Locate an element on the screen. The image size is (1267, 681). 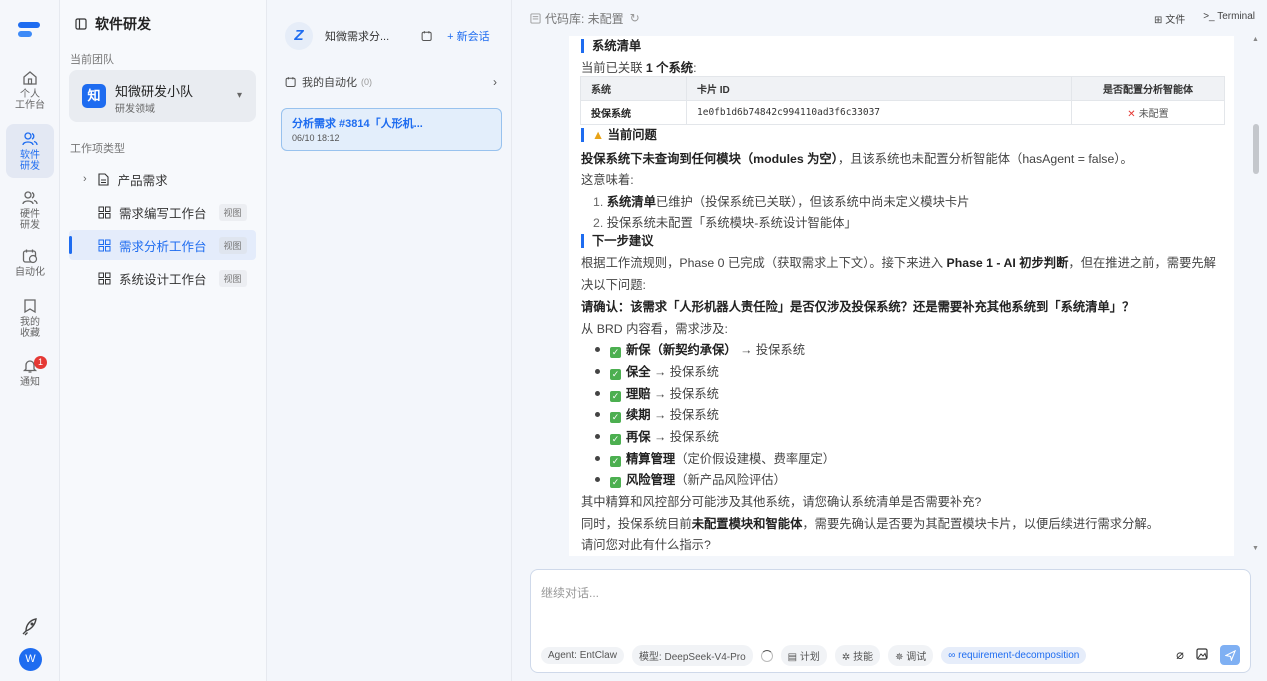
team-icon: 知 is located at coordinates (94, 96).